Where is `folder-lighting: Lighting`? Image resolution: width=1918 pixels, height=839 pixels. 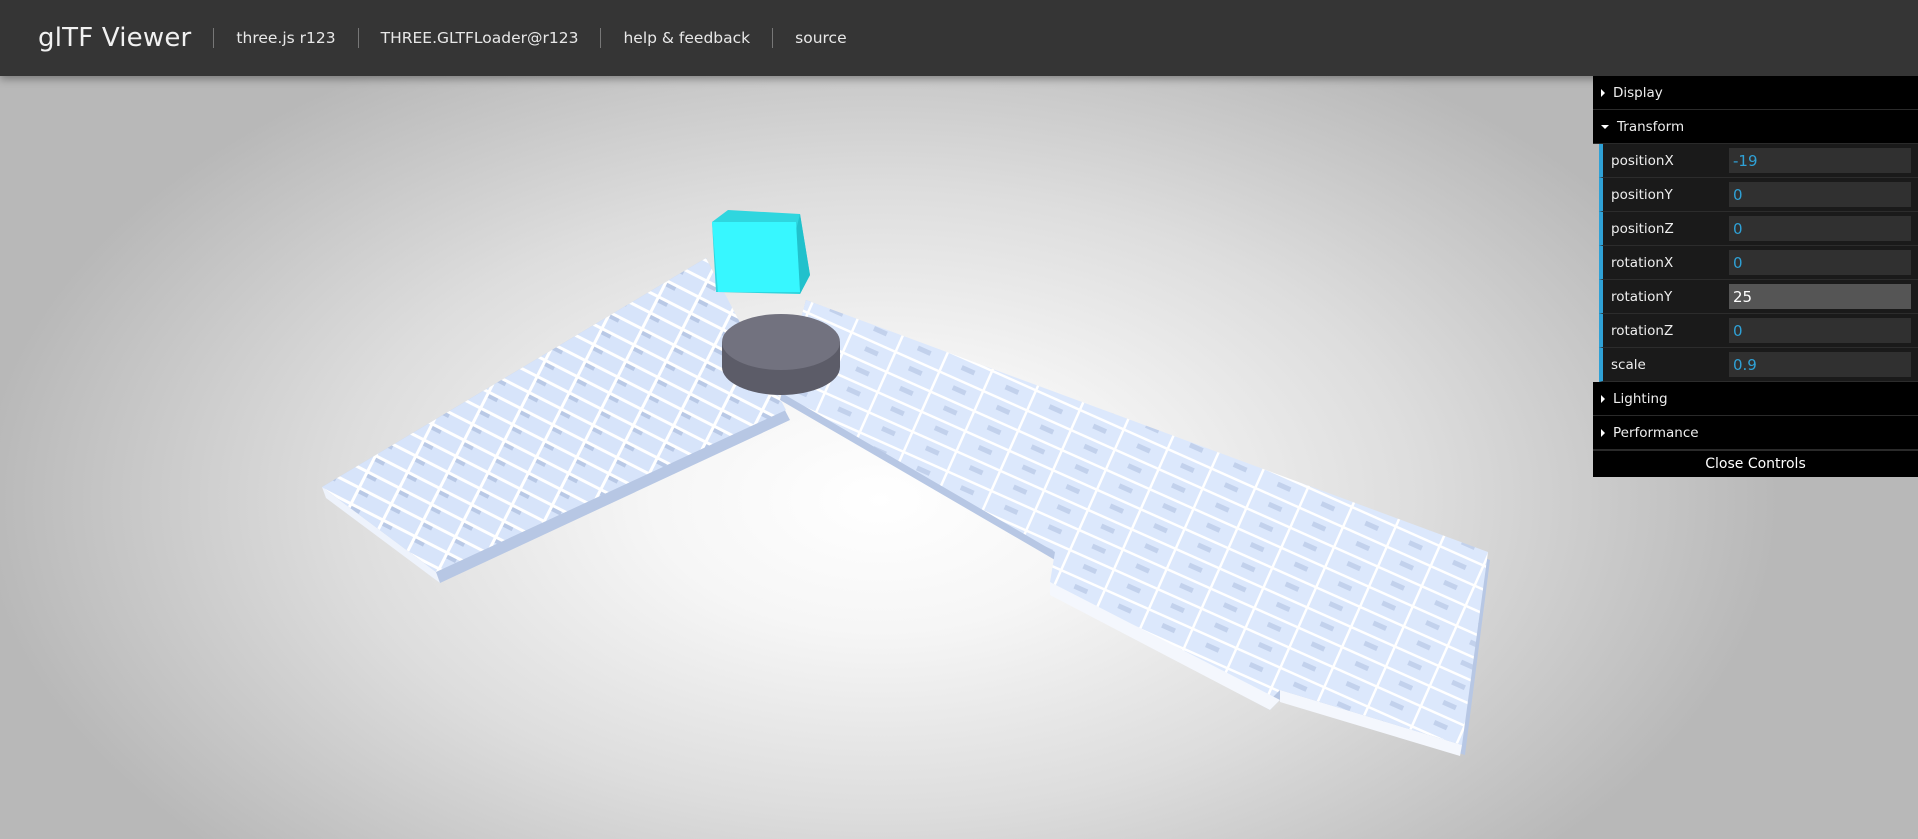 folder-lighting: Lighting is located at coordinates (1755, 399).